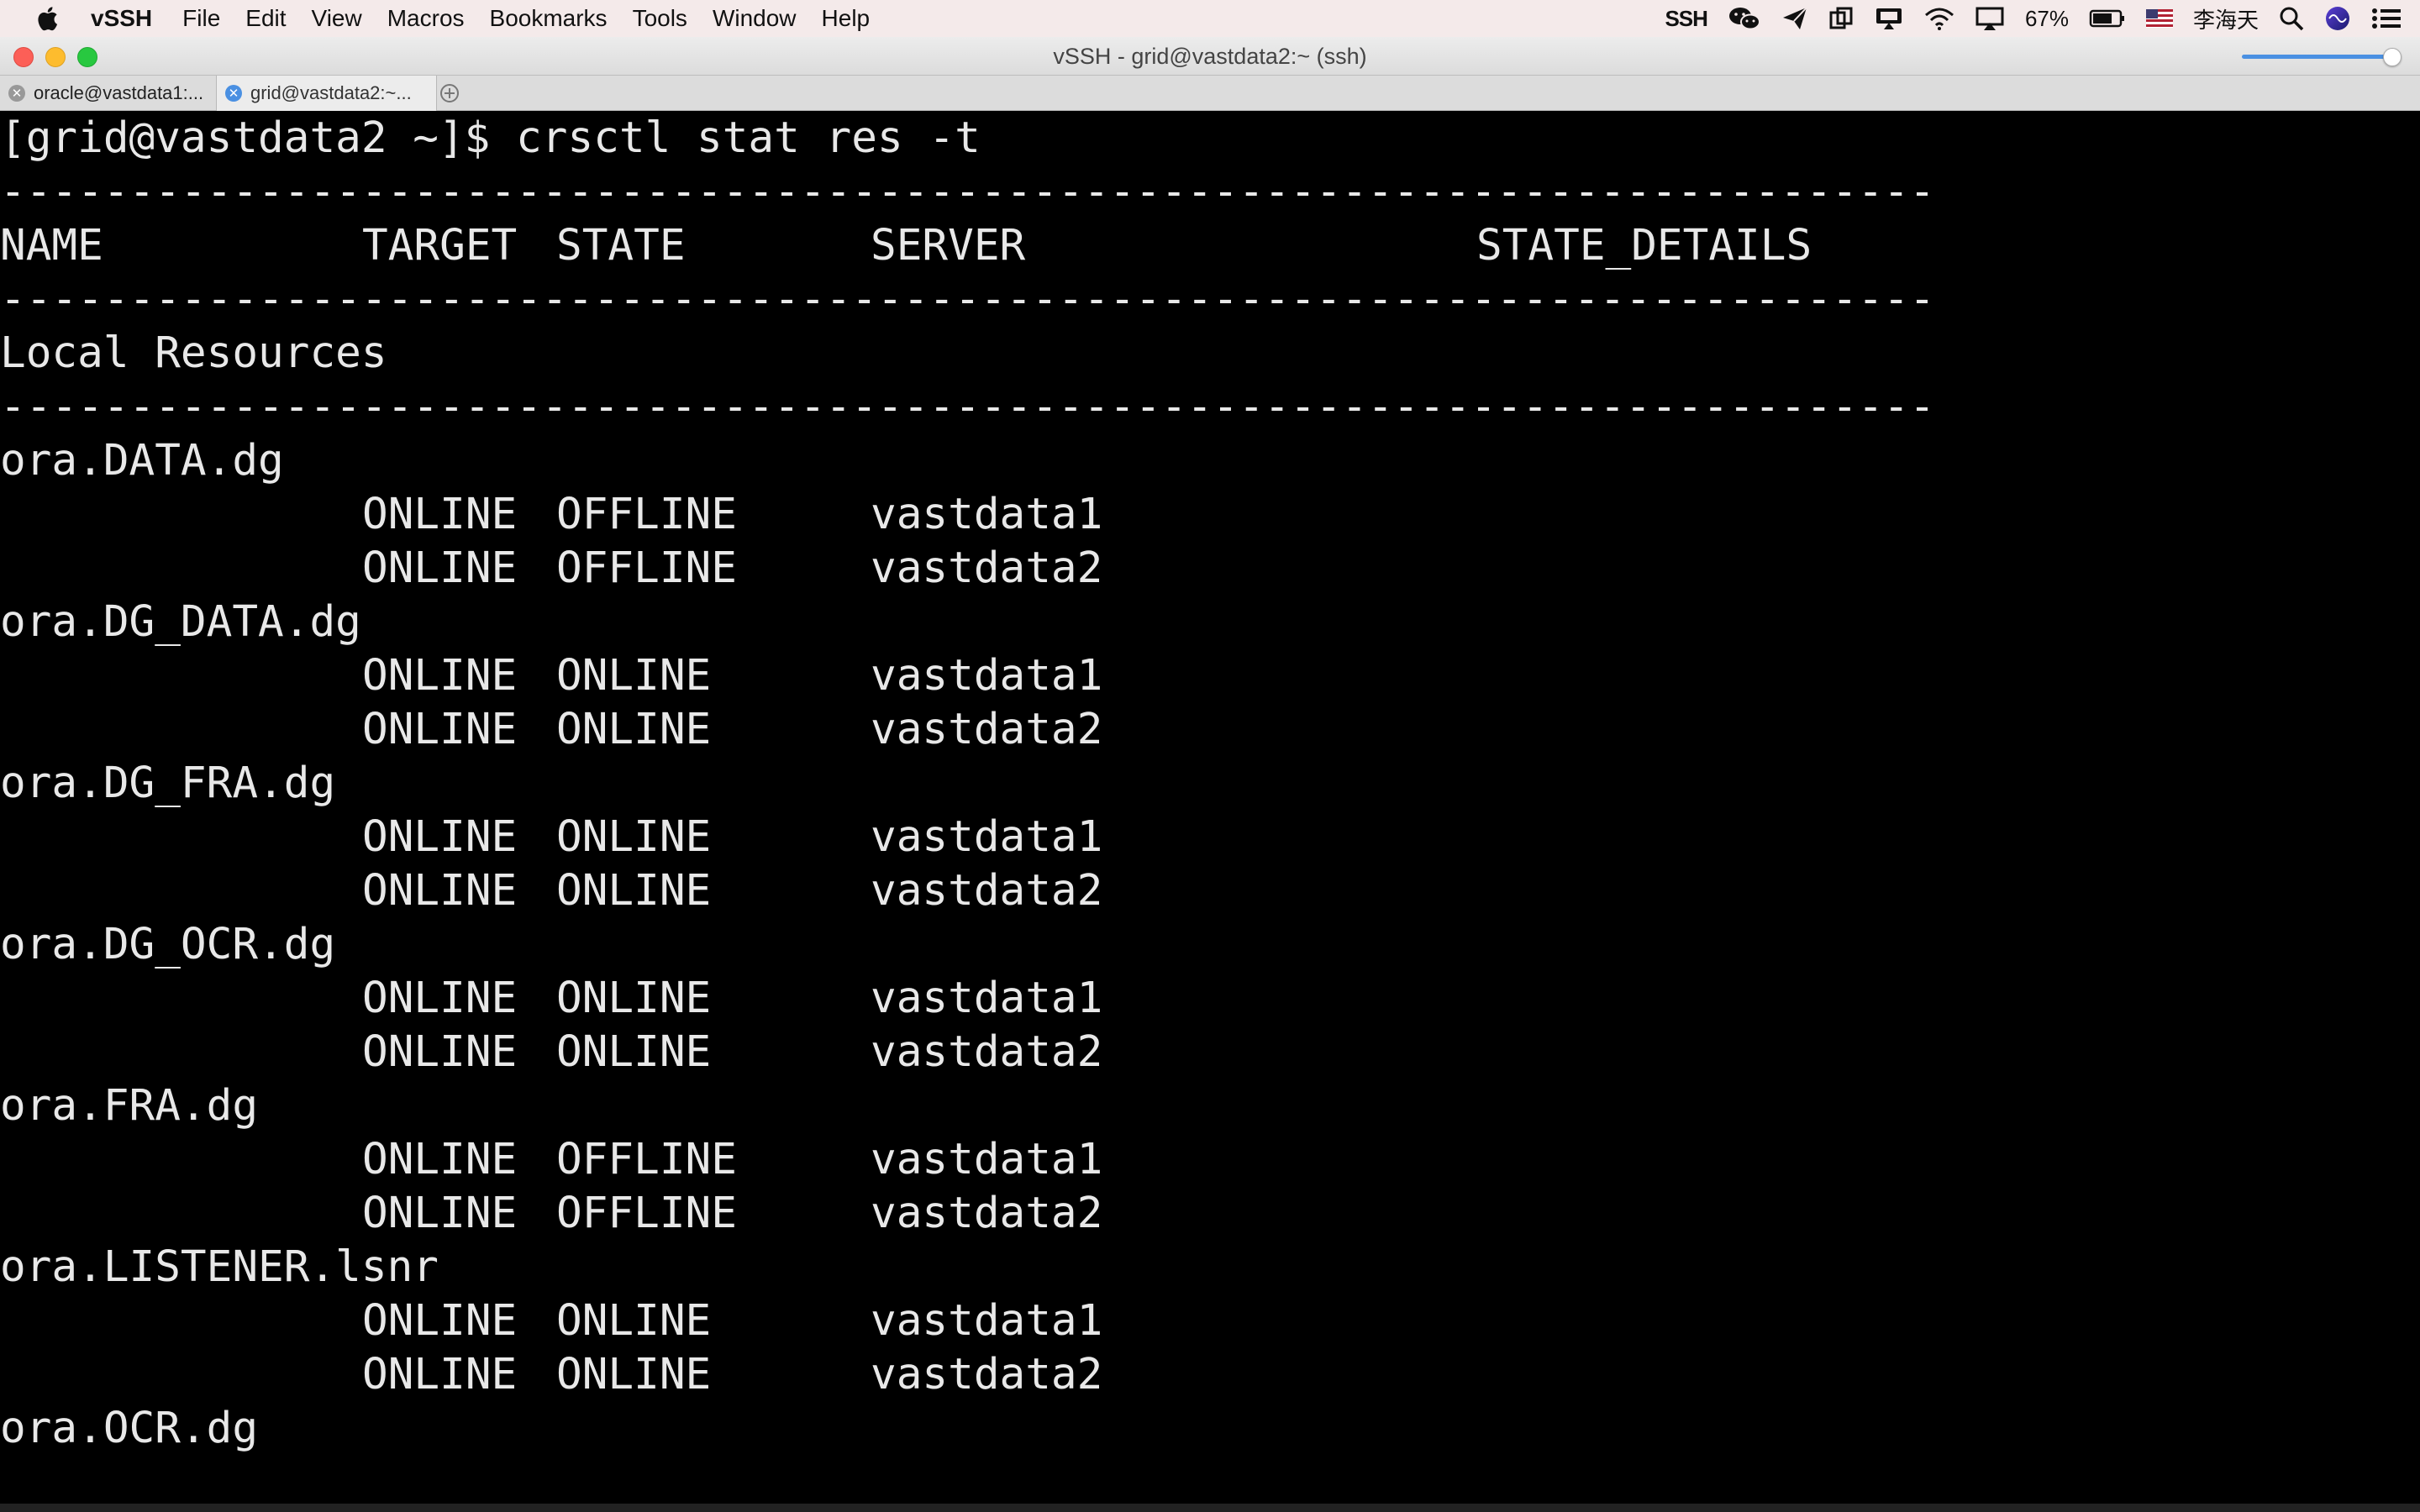  I want to click on new-tab-button, so click(450, 93).